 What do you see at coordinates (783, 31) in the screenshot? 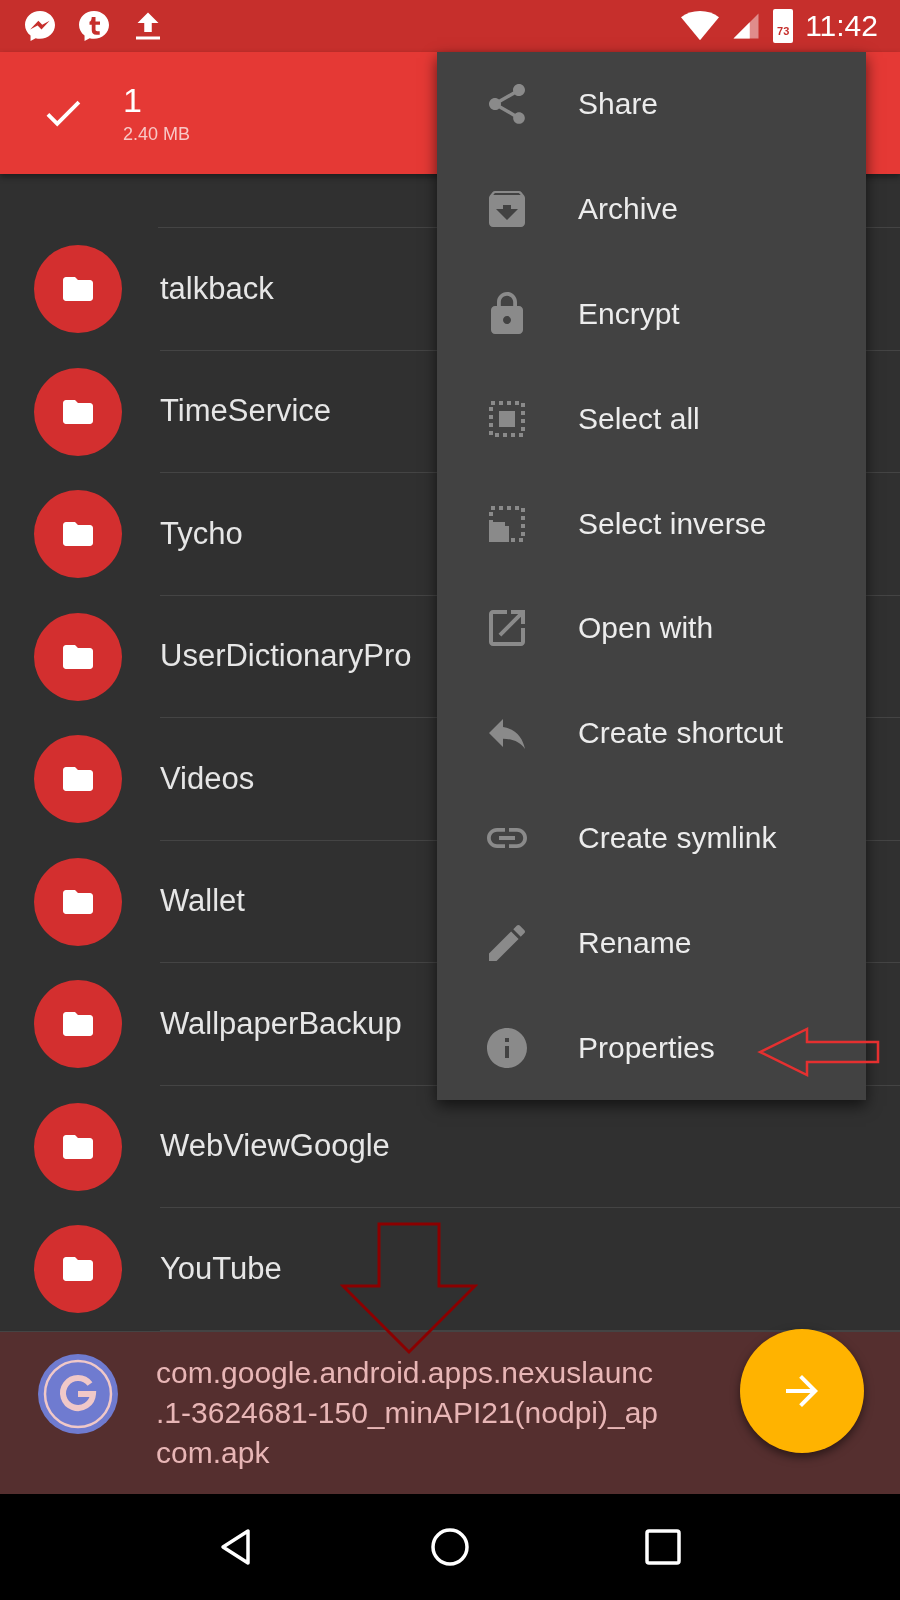
I see `battery-level: 73` at bounding box center [783, 31].